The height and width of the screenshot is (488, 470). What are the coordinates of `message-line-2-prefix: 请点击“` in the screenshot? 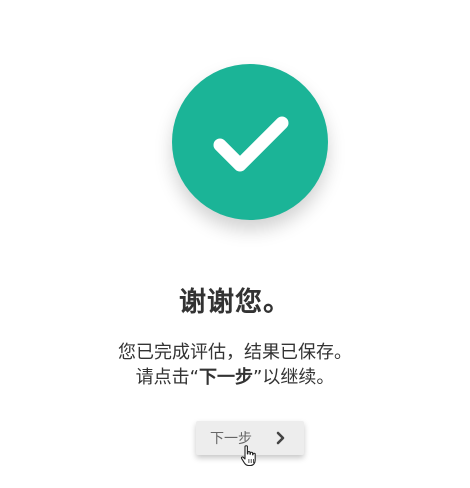 It's located at (167, 377).